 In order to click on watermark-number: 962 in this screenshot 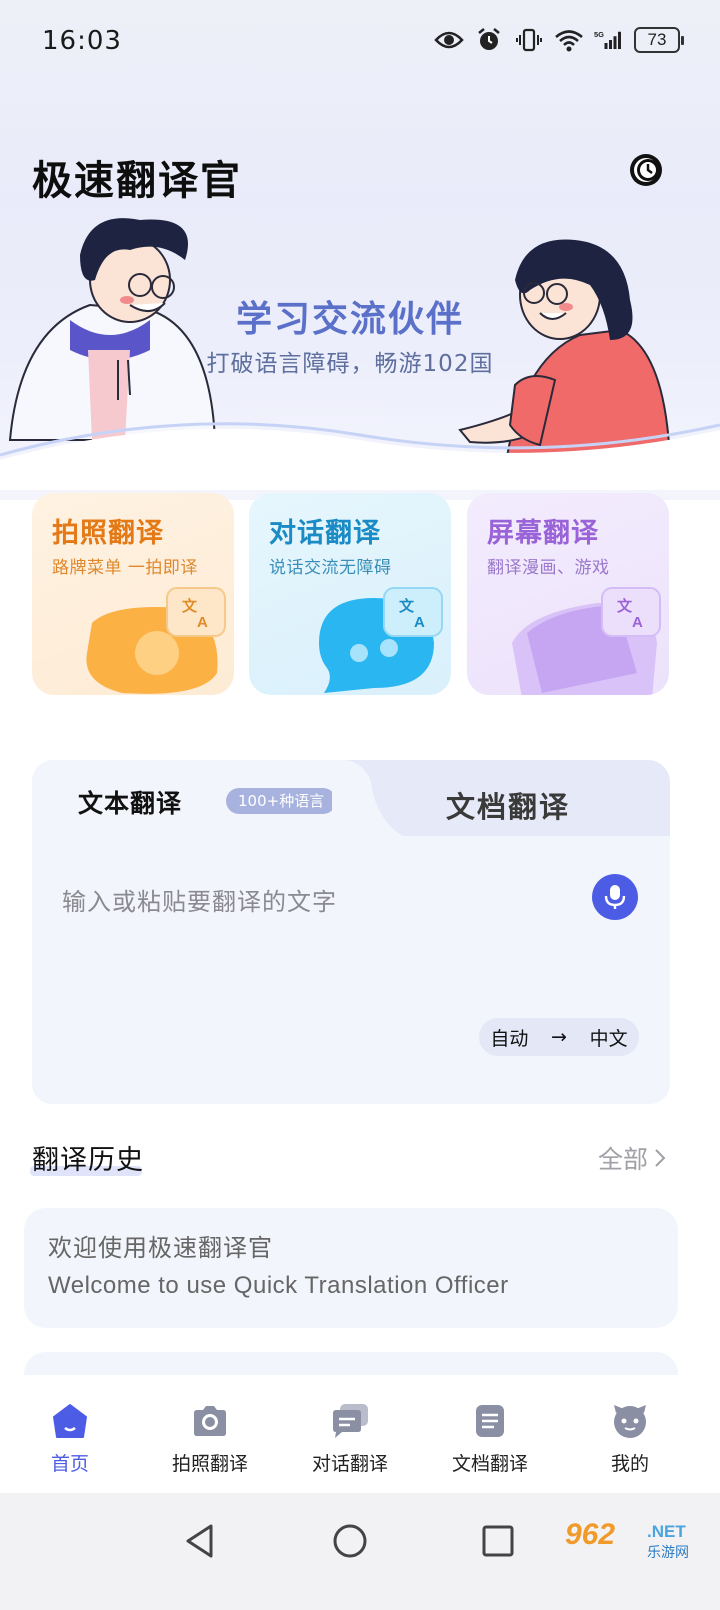, I will do `click(590, 1534)`.